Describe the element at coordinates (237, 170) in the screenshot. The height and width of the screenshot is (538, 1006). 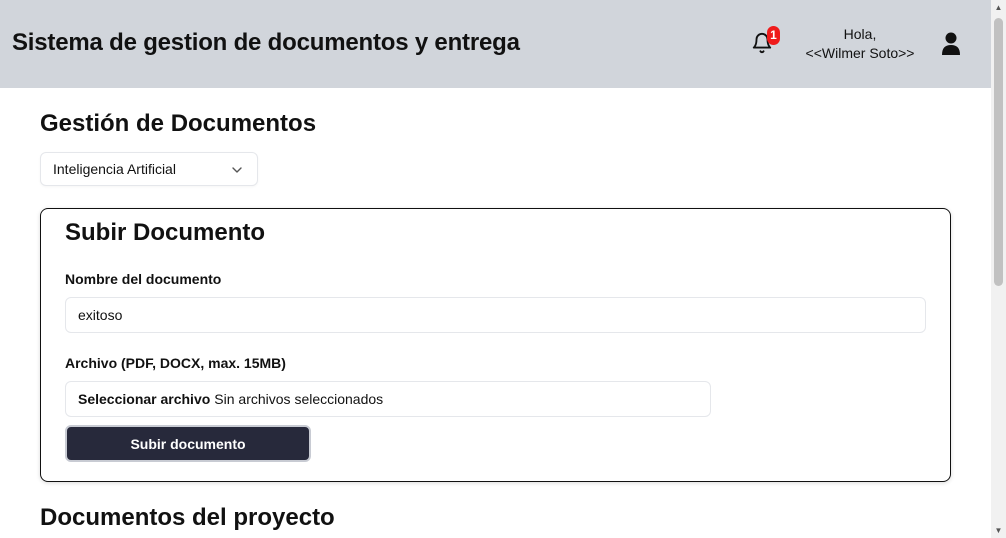
I see `chevron-down-icon` at that location.